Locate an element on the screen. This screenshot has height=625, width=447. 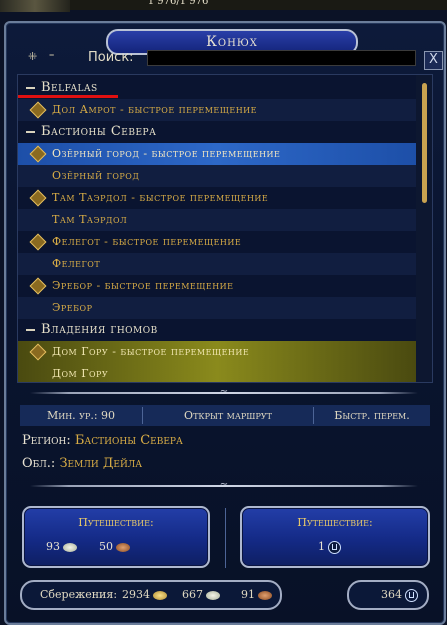
token-savings-panel: 364 is located at coordinates (388, 595).